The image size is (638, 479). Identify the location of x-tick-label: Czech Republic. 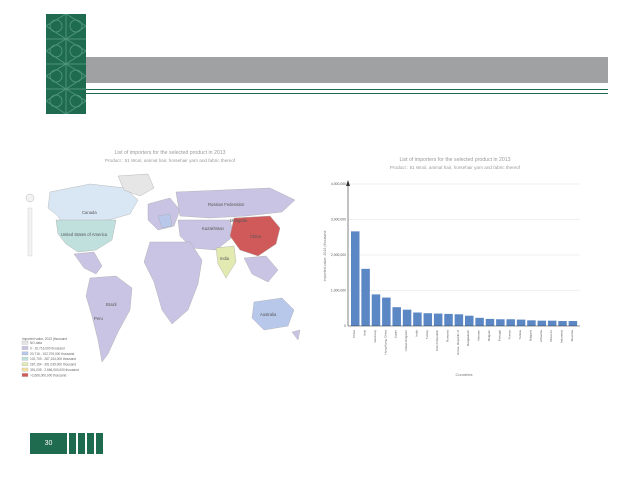
(437, 341).